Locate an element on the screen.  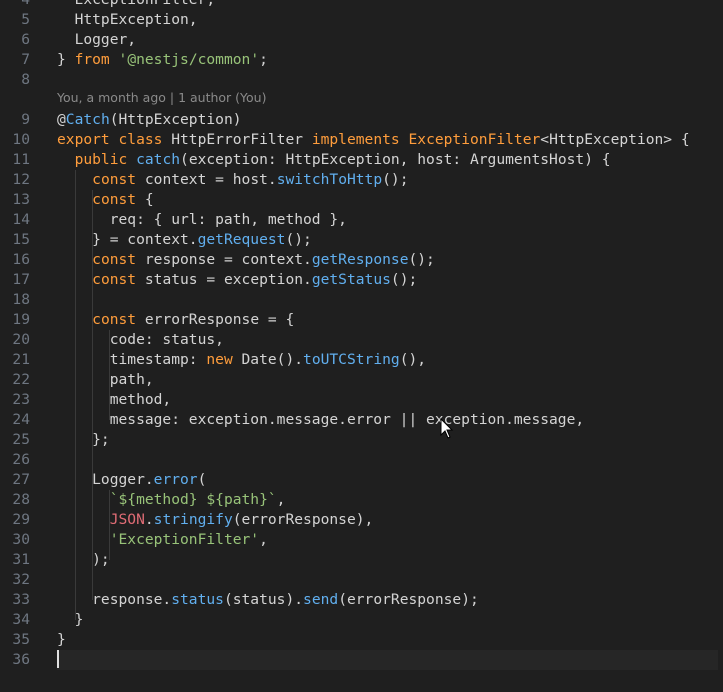
line-number: 8 is located at coordinates (25, 79).